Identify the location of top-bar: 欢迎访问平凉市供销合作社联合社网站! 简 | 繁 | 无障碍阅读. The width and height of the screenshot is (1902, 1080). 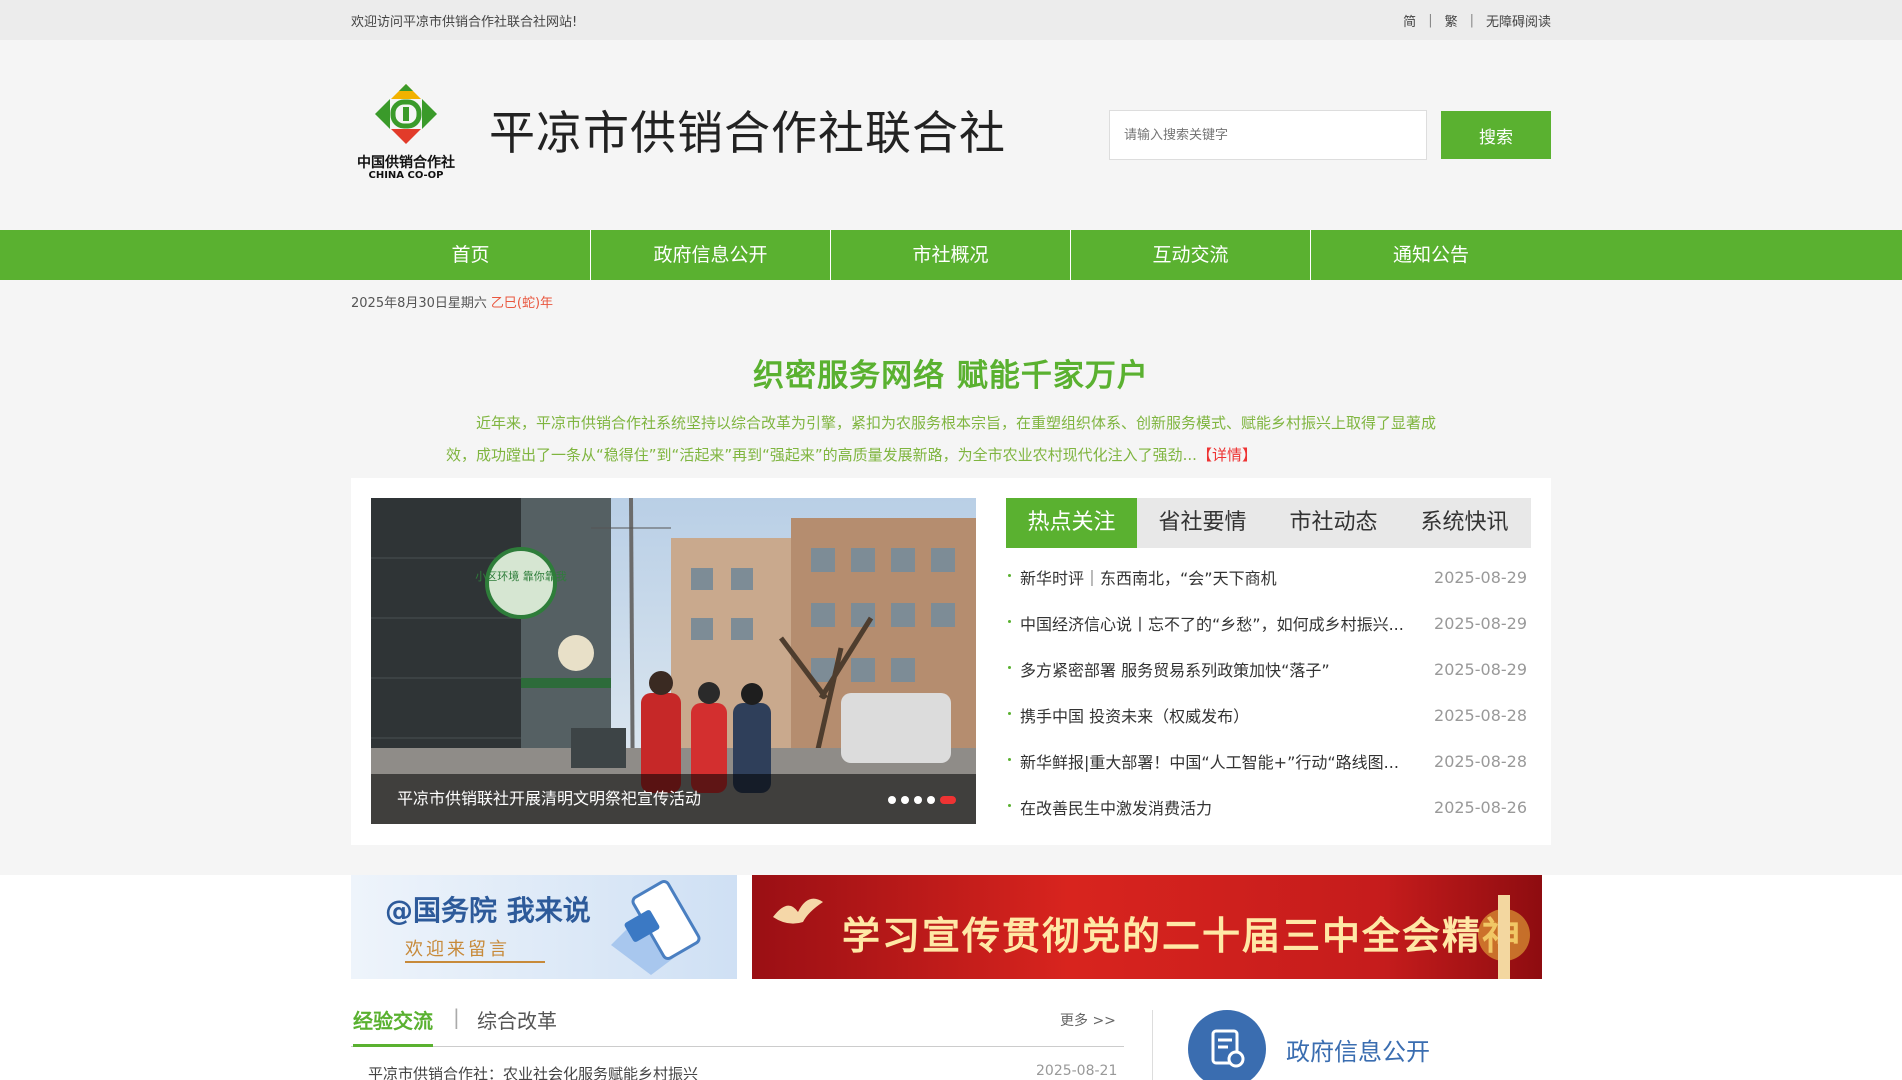
(951, 20).